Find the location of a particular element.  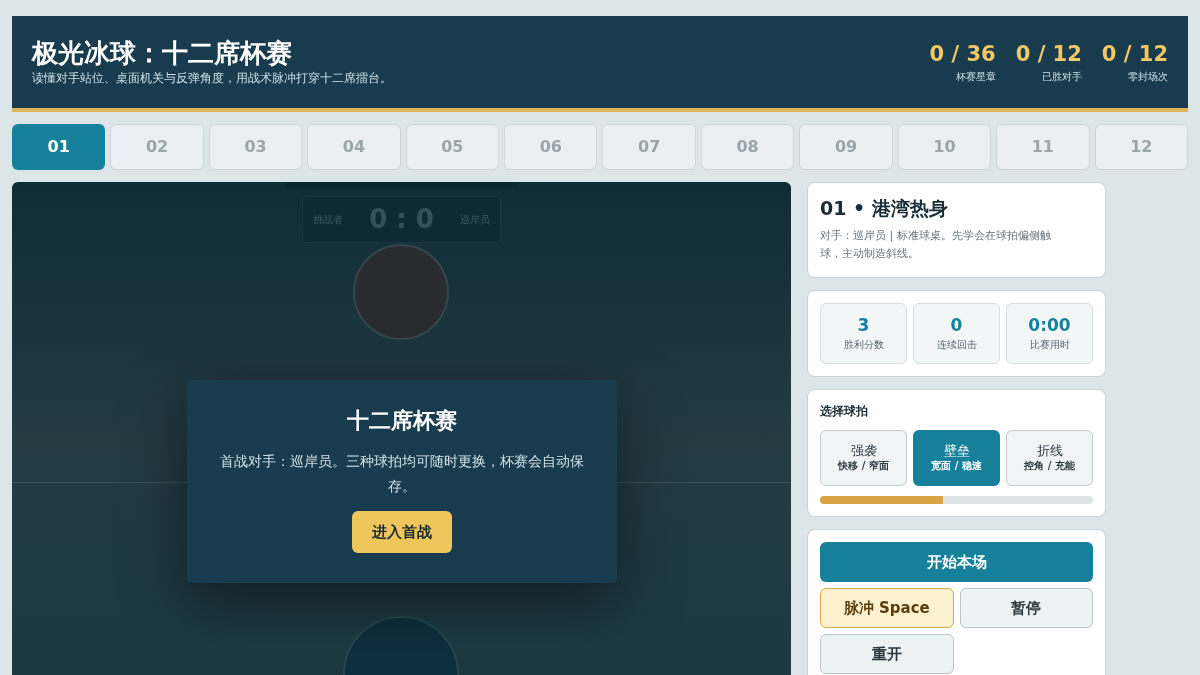

app-subtitle: 读懂对手站位、桌面机关与反弹角度，用战术脉冲打穿十二席擂台。 is located at coordinates (212, 78).